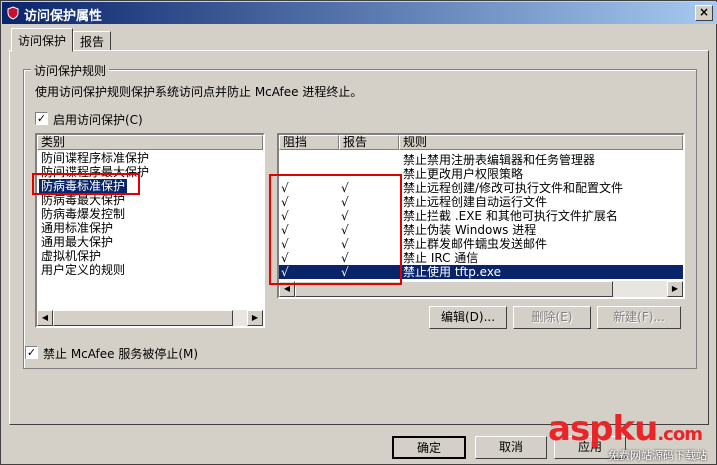 The image size is (717, 465). I want to click on enable-access-protection-checkbox: ✓, so click(41, 118).